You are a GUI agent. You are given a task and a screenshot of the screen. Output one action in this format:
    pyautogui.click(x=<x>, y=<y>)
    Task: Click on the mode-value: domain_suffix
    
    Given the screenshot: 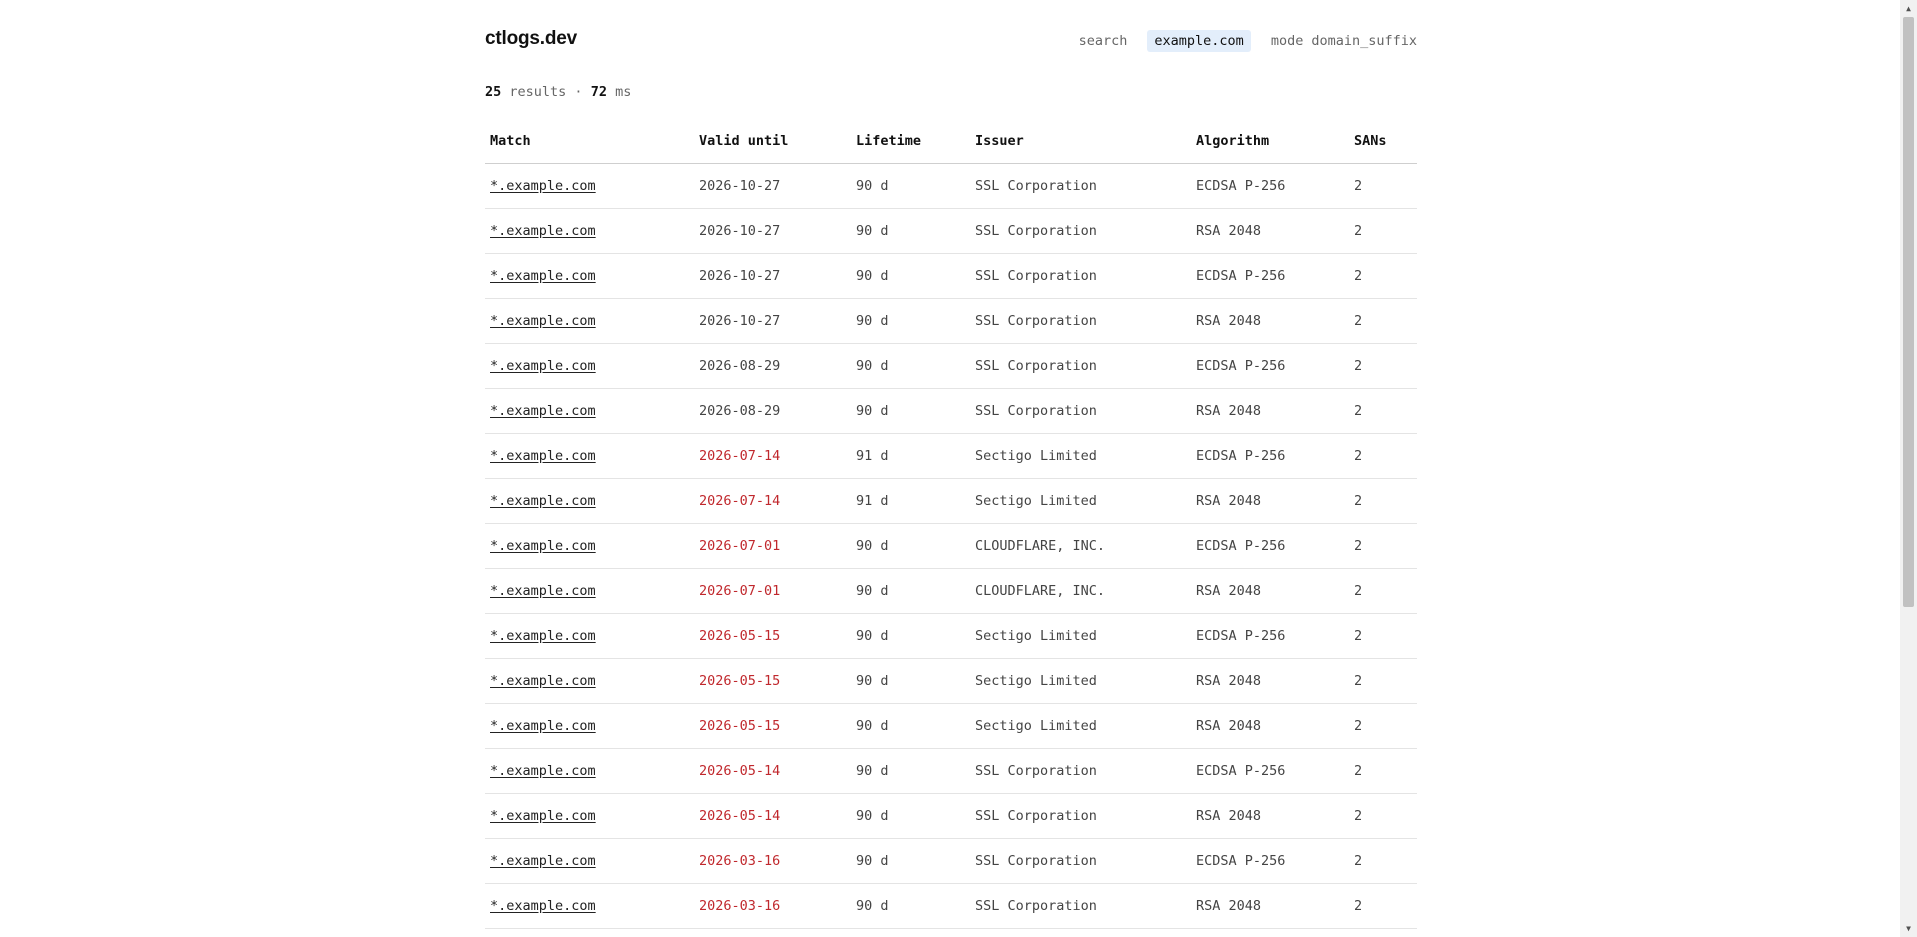 What is the action you would take?
    pyautogui.click(x=1364, y=41)
    